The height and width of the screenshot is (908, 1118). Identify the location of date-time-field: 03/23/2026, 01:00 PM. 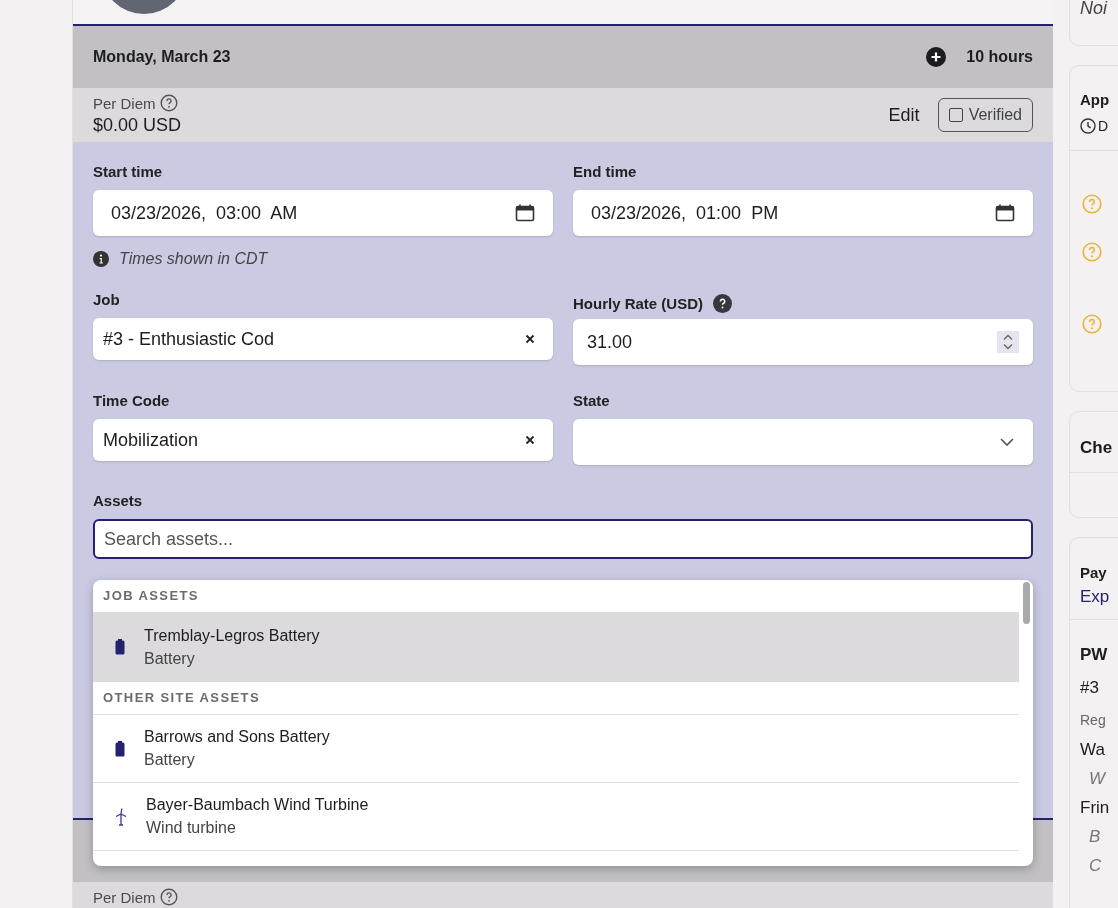
(803, 213).